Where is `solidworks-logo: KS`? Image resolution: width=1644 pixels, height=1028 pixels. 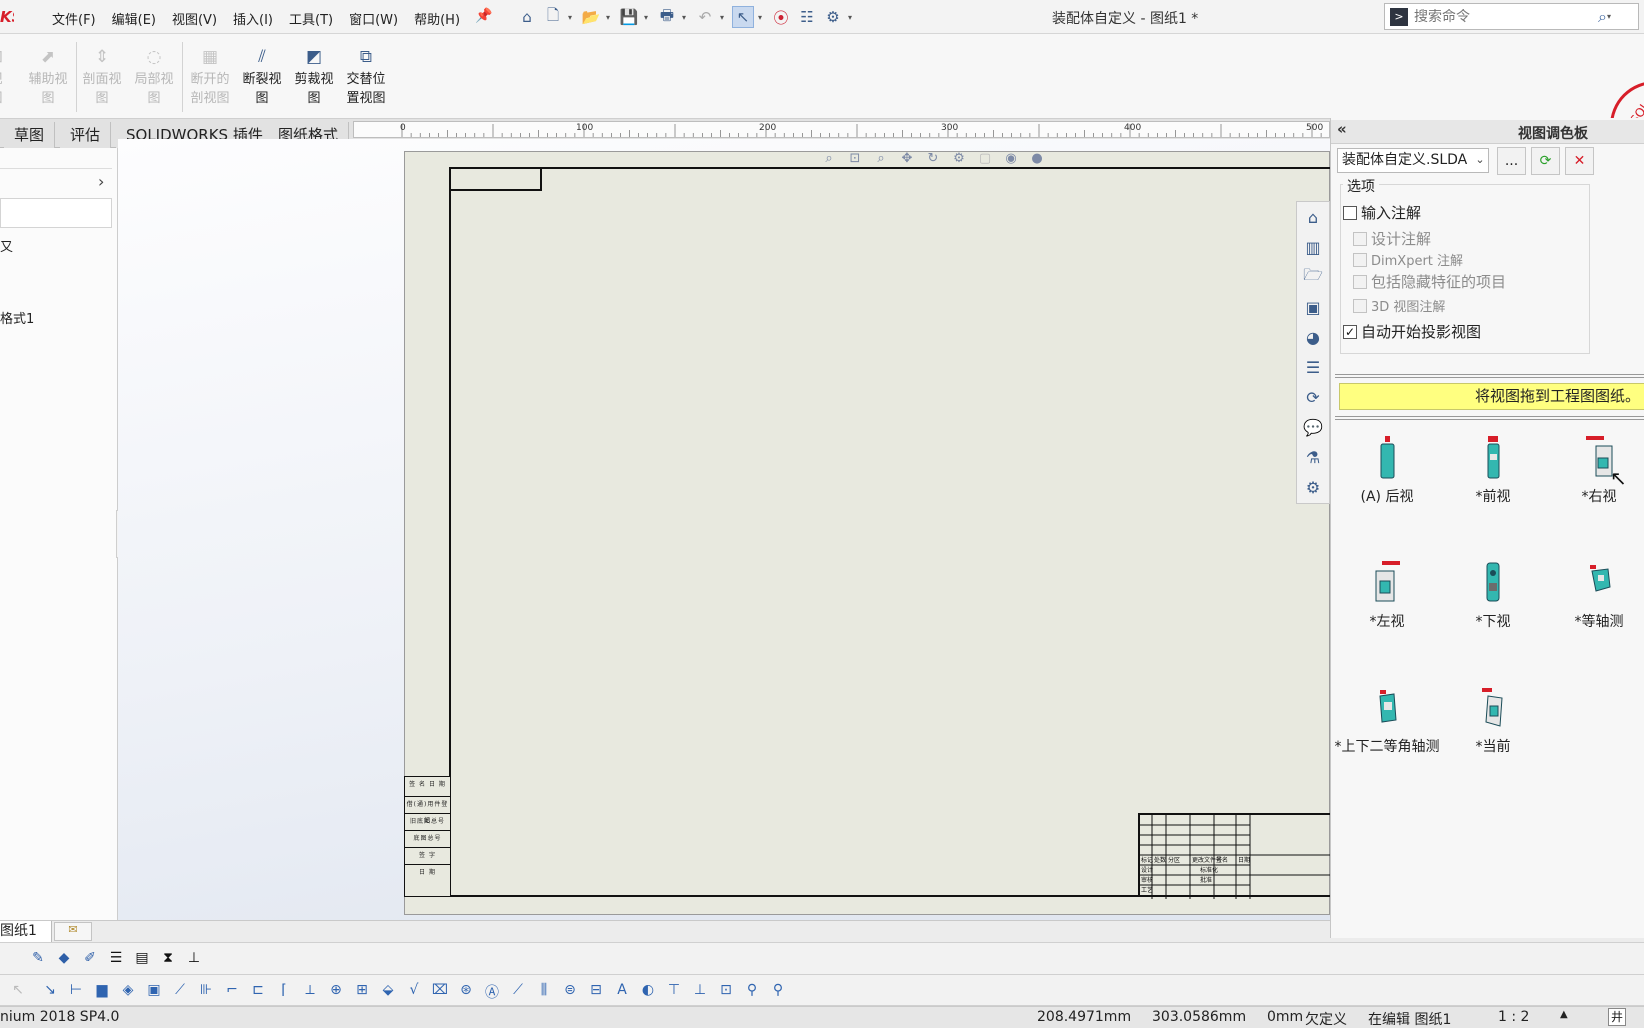
solidworks-logo: KS is located at coordinates (7, 17).